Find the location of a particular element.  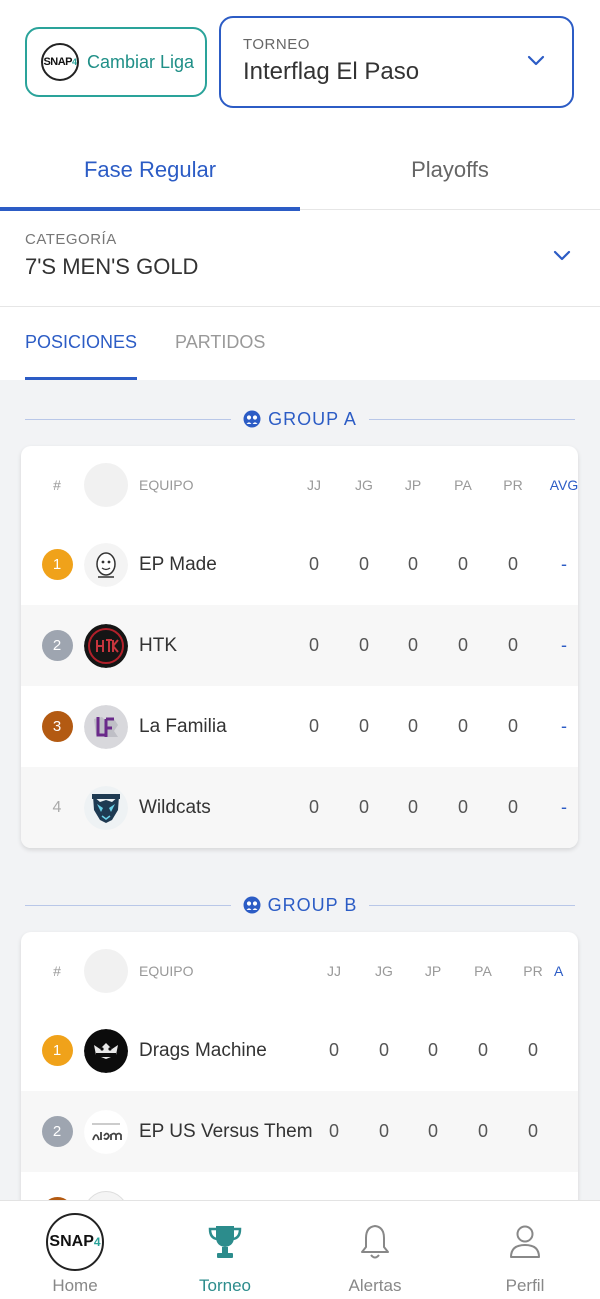

category-select: CATEGORÍA 7'S MEN'S GOLD is located at coordinates (300, 259).